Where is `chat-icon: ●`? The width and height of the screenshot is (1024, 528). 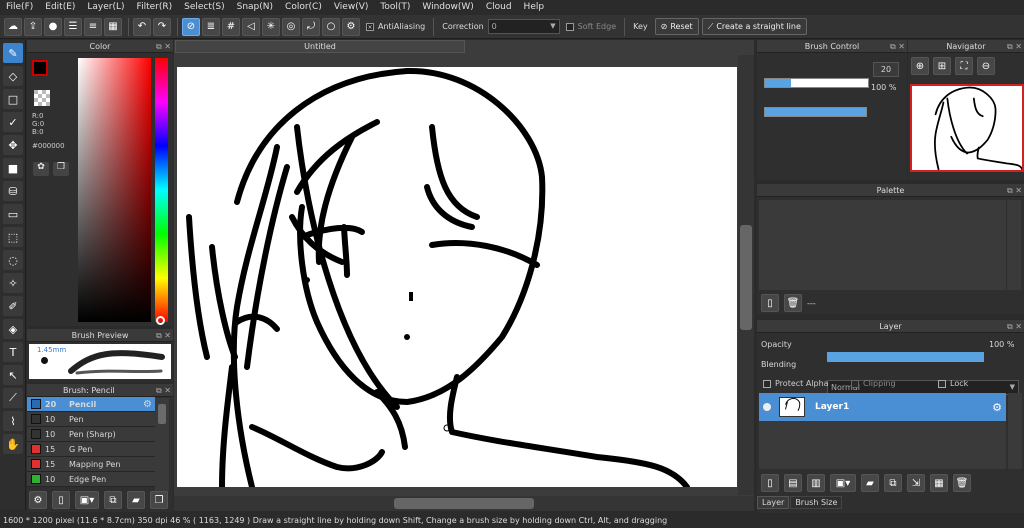
chat-icon: ● is located at coordinates (53, 26).